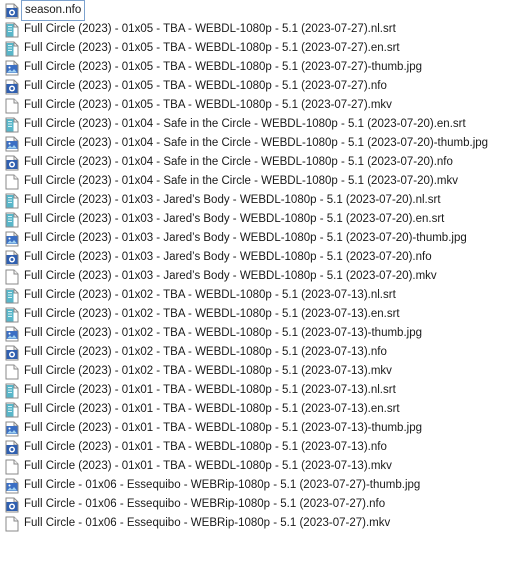  Describe the element at coordinates (53, 10) in the screenshot. I see `file-name: season.nfo` at that location.